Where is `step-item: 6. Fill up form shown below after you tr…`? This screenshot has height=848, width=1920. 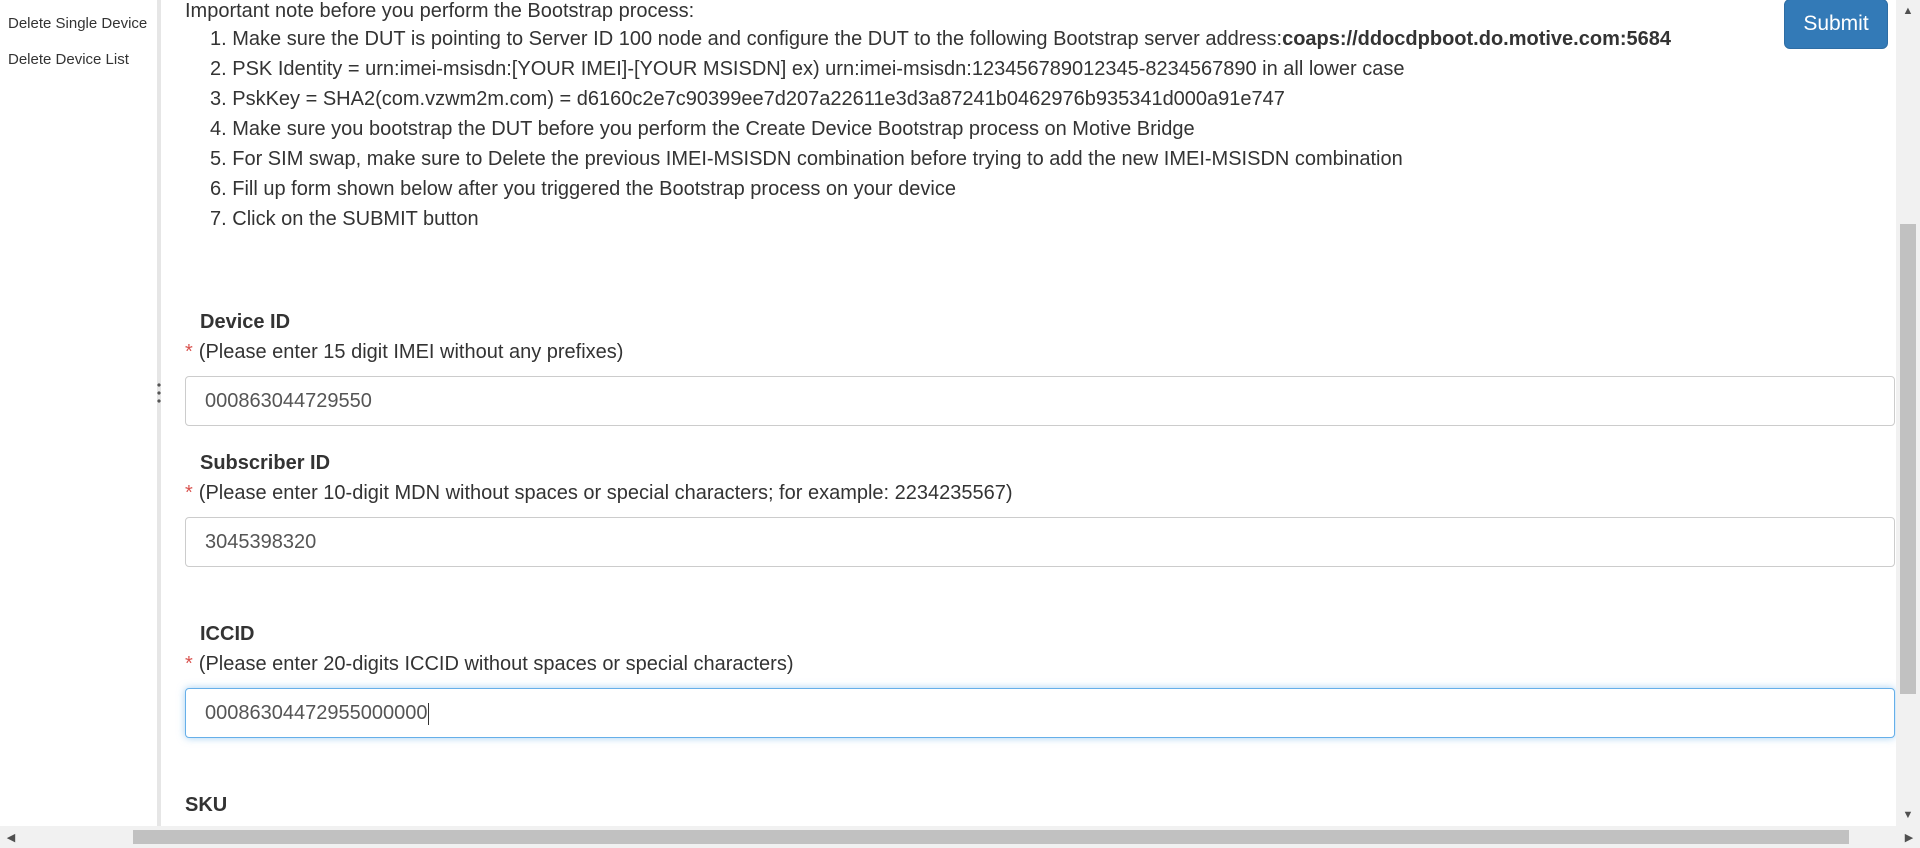 step-item: 6. Fill up form shown below after you tr… is located at coordinates (583, 189).